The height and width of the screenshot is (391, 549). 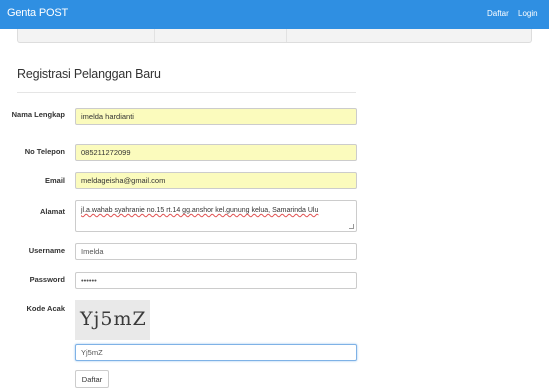 What do you see at coordinates (89, 280) in the screenshot?
I see `password-value: ••••••` at bounding box center [89, 280].